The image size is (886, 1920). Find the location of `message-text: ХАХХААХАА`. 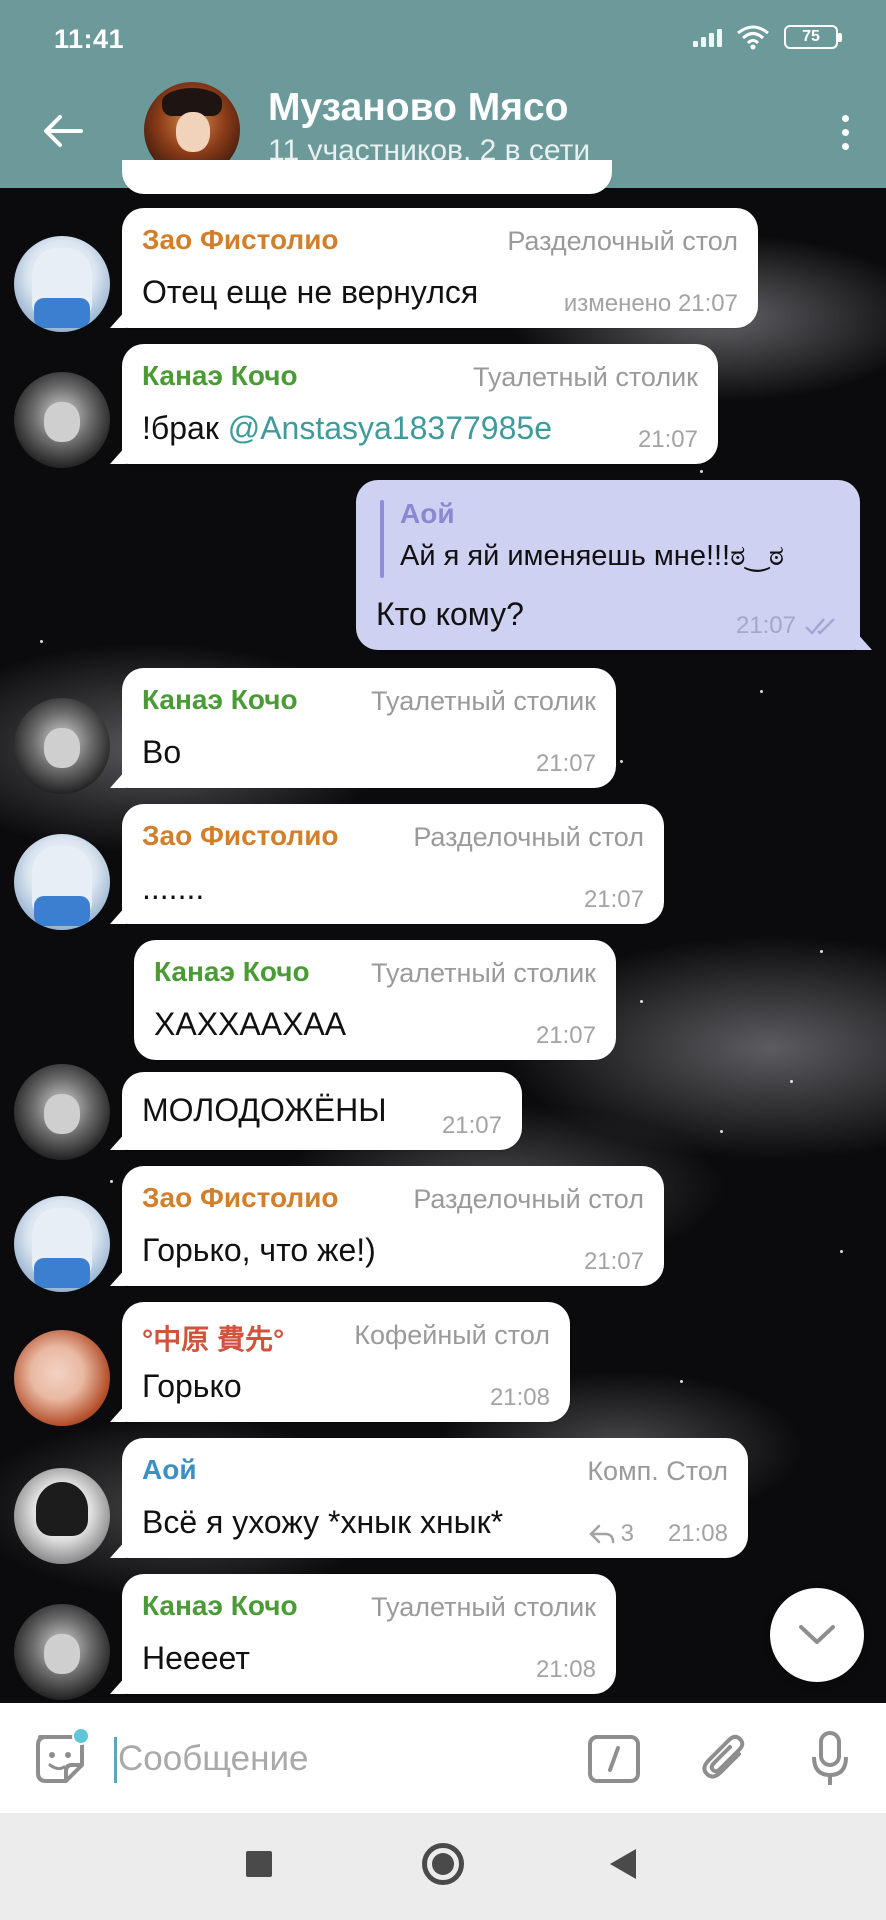

message-text: ХАХХААХАА is located at coordinates (250, 1024).